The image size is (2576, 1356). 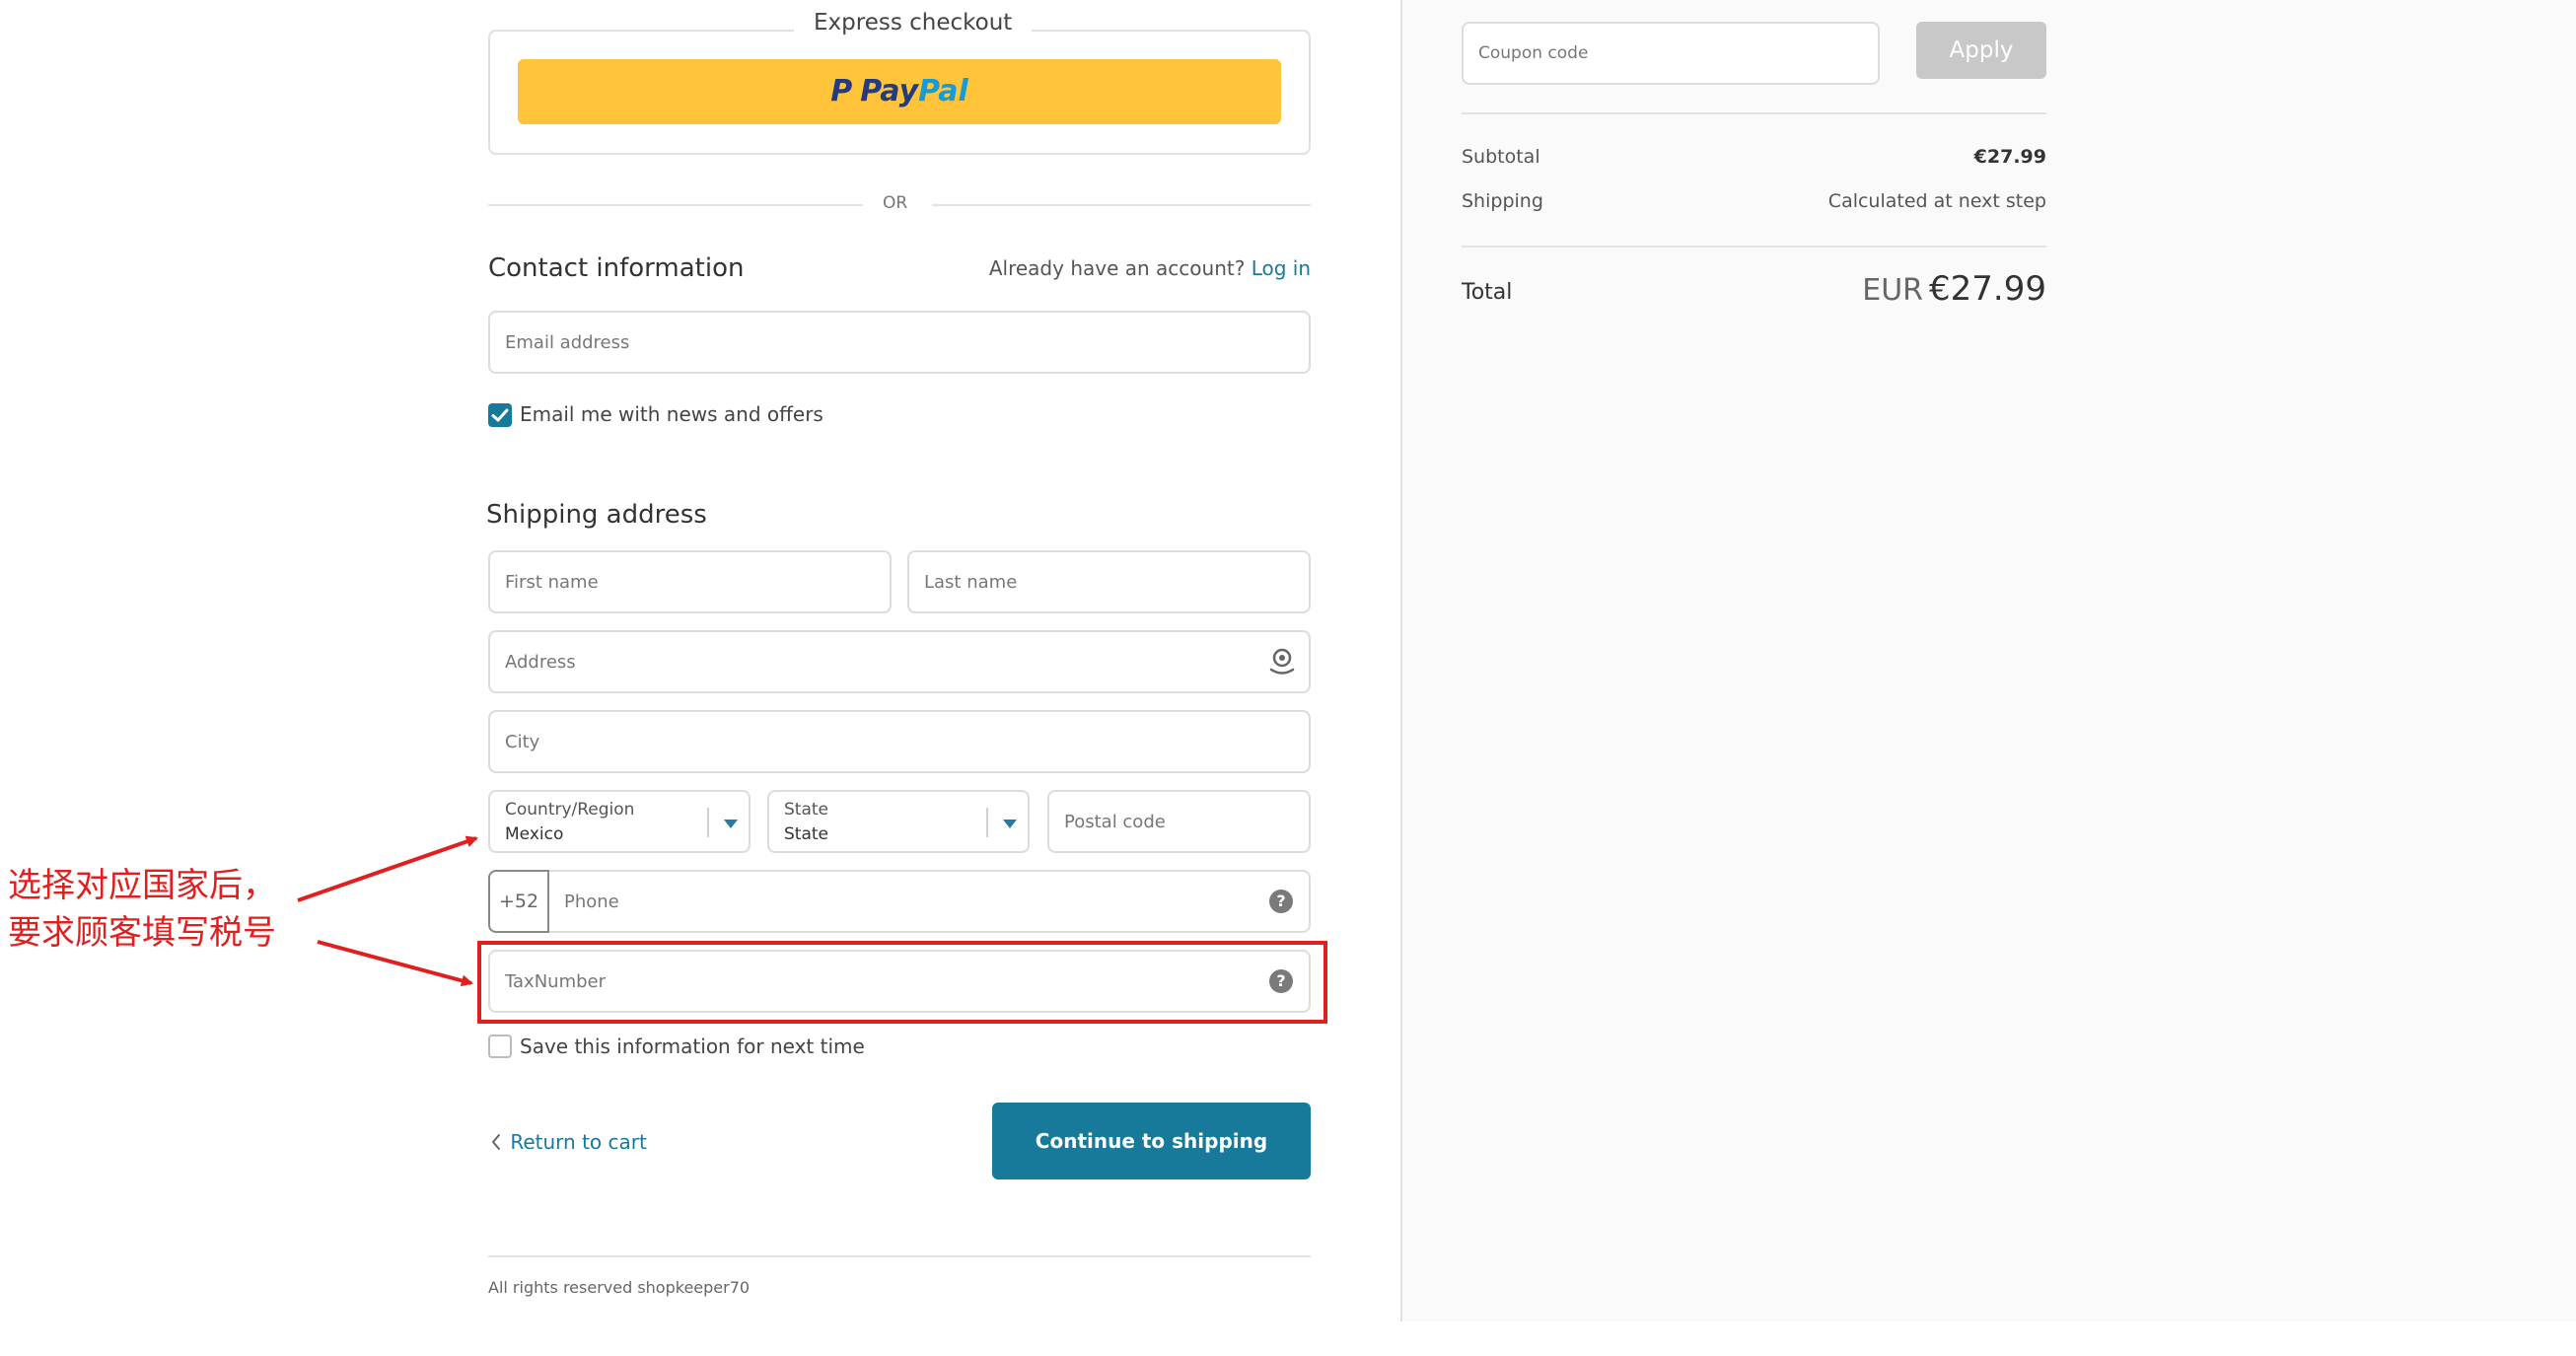 I want to click on subtotal-value: €27.99, so click(x=2010, y=157).